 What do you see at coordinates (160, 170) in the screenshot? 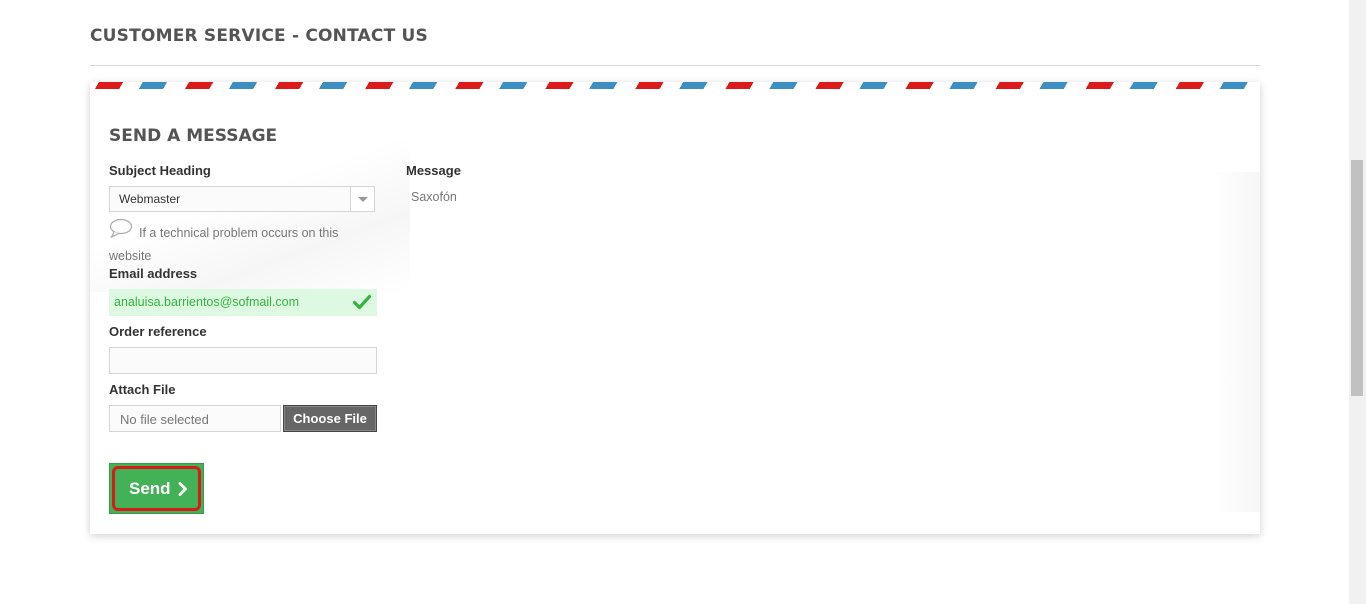
I see `subject-heading-label: Subject Heading` at bounding box center [160, 170].